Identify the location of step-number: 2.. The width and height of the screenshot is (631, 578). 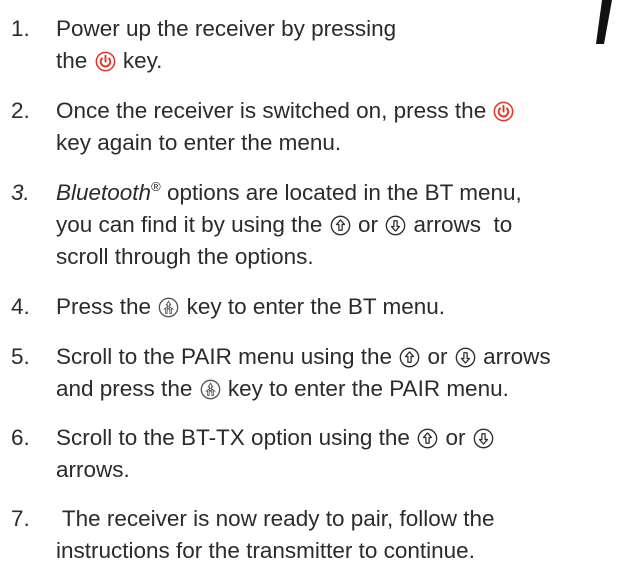
(20, 110).